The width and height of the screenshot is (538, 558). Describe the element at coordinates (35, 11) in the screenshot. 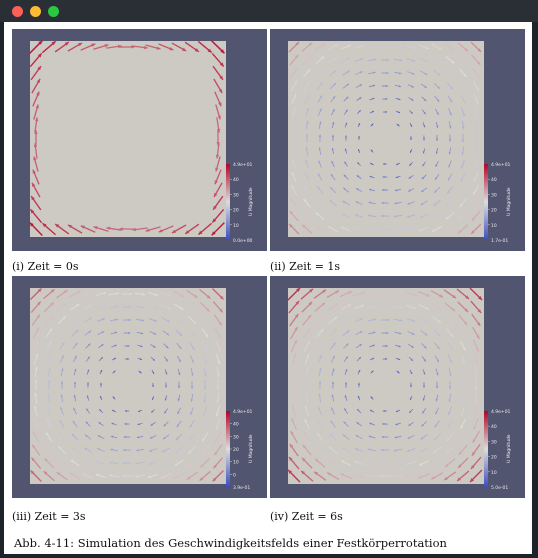

I see `minimize-button` at that location.